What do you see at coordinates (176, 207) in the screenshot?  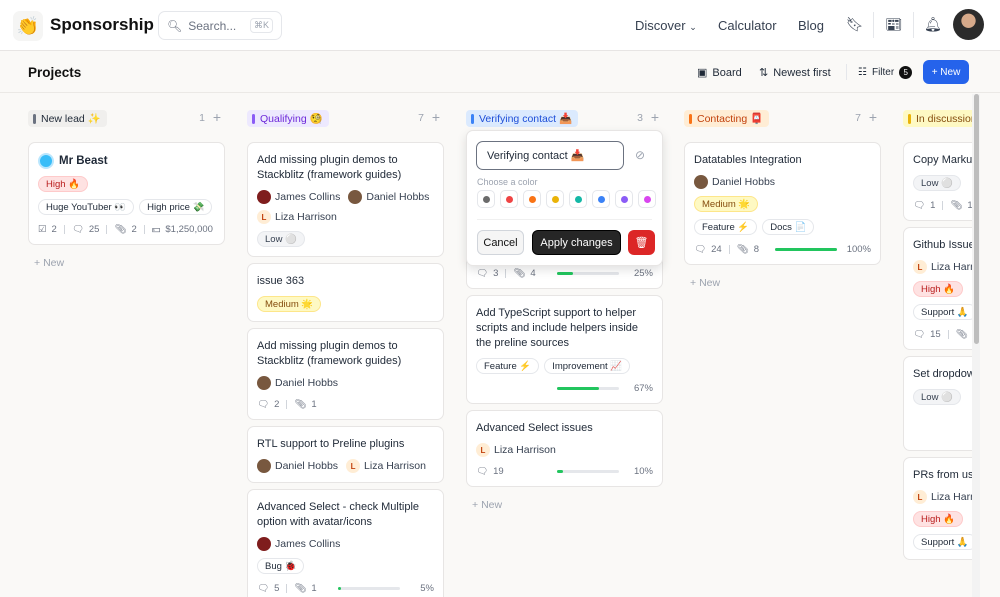 I see `label-tag: High price 💸` at bounding box center [176, 207].